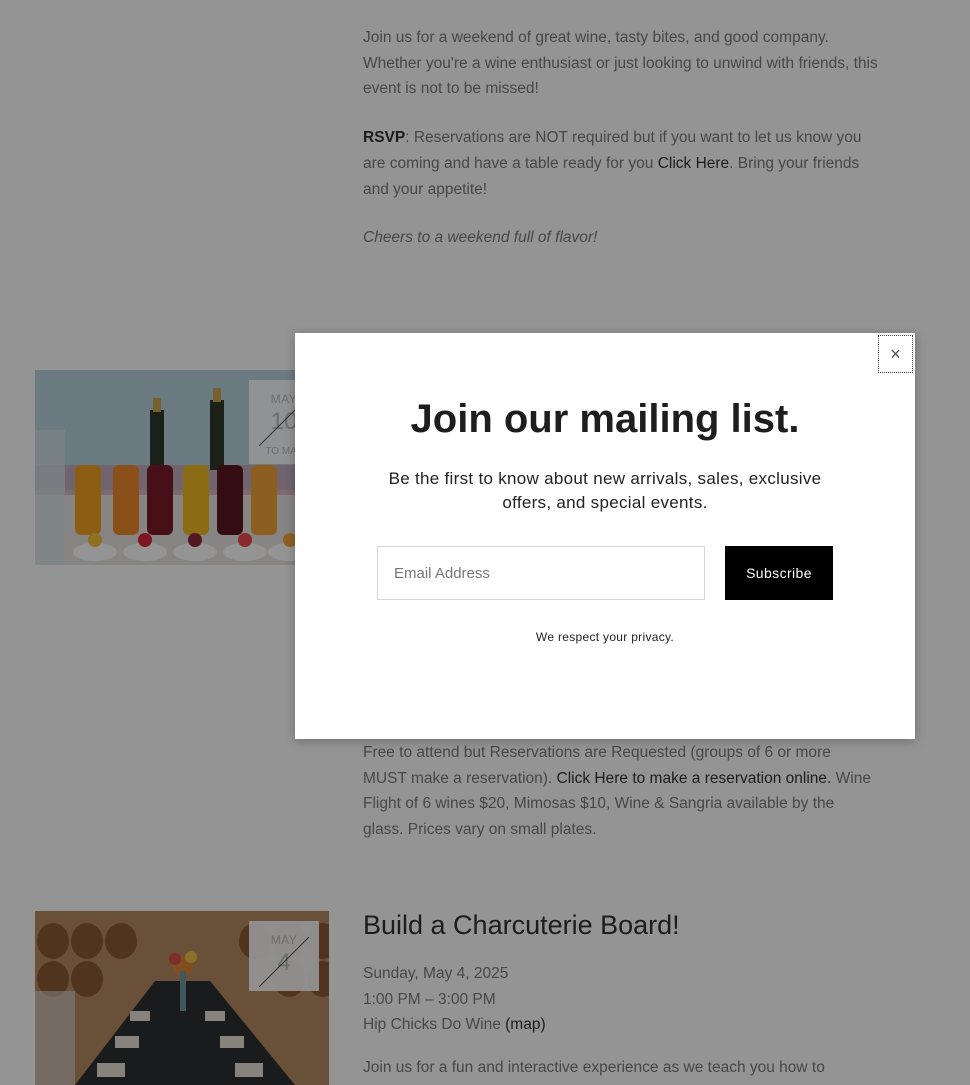 Image resolution: width=970 pixels, height=1085 pixels. Describe the element at coordinates (541, 573) in the screenshot. I see `email-field` at that location.